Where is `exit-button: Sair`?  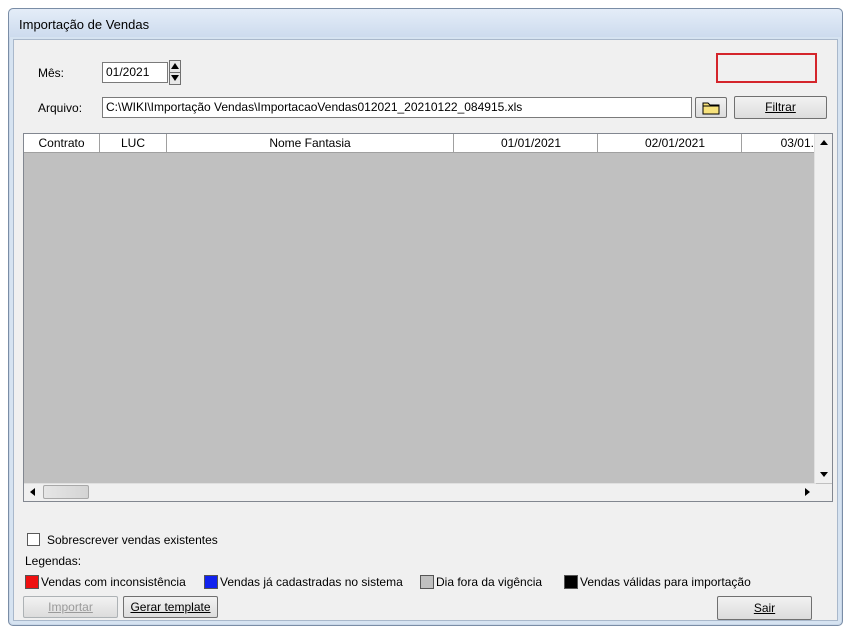 exit-button: Sair is located at coordinates (764, 608).